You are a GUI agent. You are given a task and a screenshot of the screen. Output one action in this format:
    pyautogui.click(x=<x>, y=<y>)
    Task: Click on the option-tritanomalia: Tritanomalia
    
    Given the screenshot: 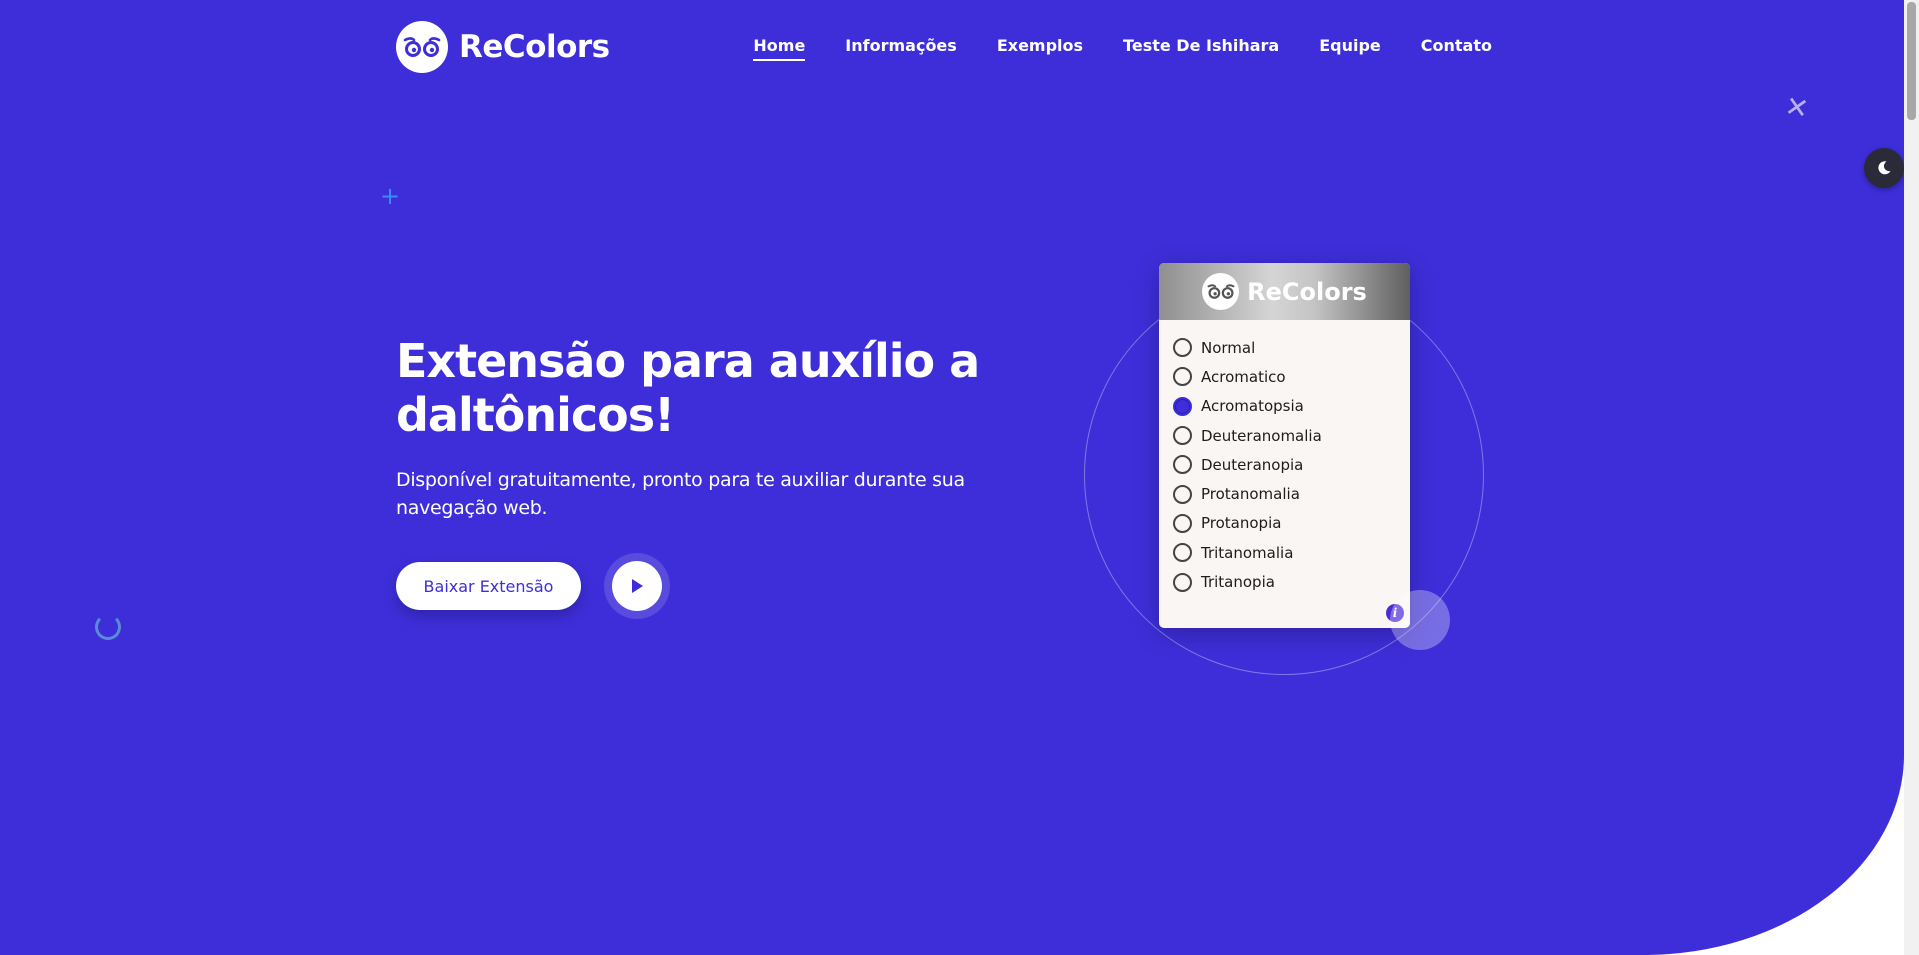 What is the action you would take?
    pyautogui.click(x=1291, y=552)
    